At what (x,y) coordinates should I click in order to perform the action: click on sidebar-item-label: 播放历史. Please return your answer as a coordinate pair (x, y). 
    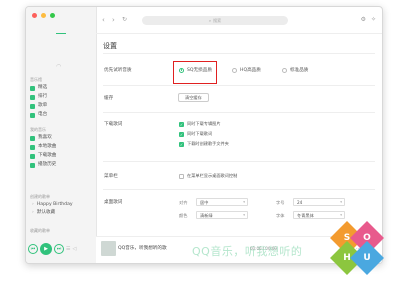
    Looking at the image, I should click on (47, 164).